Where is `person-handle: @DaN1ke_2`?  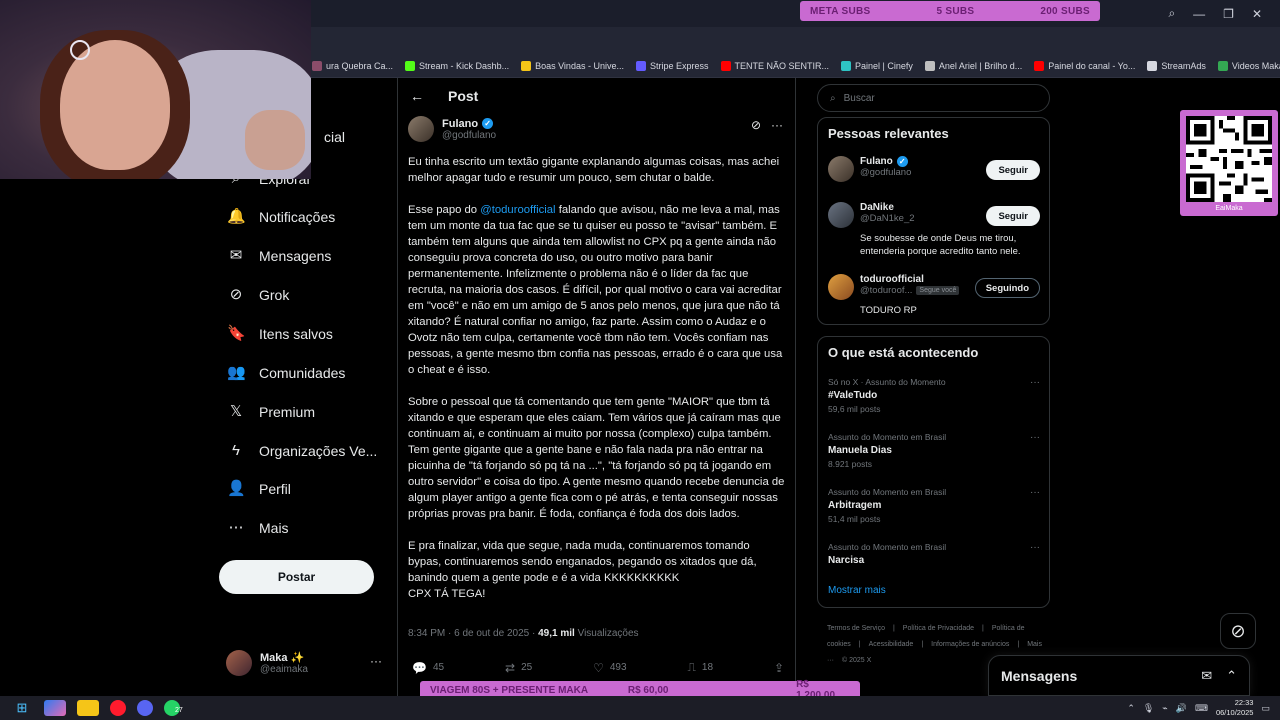
person-handle: @DaN1ke_2 is located at coordinates (887, 218).